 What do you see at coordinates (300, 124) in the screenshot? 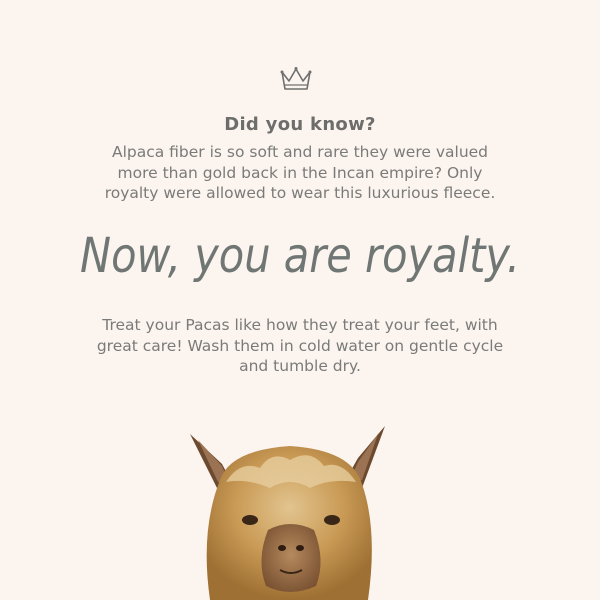
I see `eyebrow-title: Did you know?` at bounding box center [300, 124].